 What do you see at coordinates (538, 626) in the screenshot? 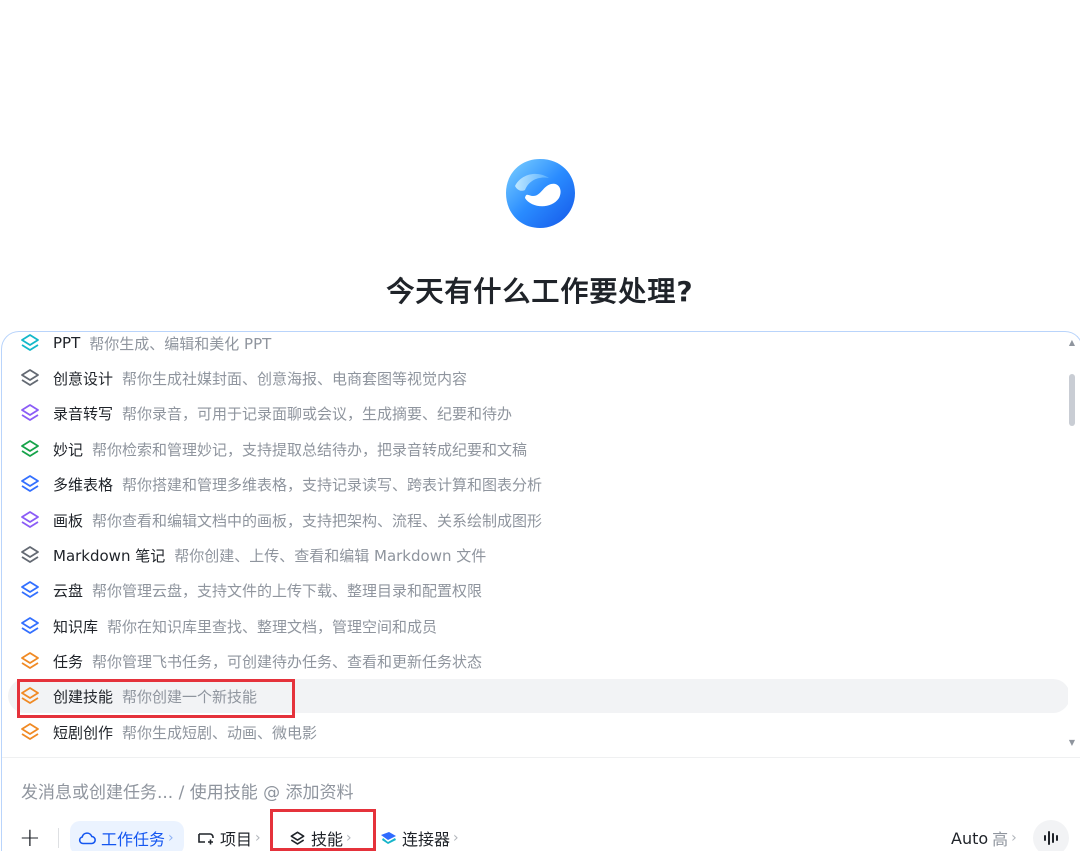
I see `skill-item: 知识库 帮你在知识库里查找、整理文档，管理空间和成员` at bounding box center [538, 626].